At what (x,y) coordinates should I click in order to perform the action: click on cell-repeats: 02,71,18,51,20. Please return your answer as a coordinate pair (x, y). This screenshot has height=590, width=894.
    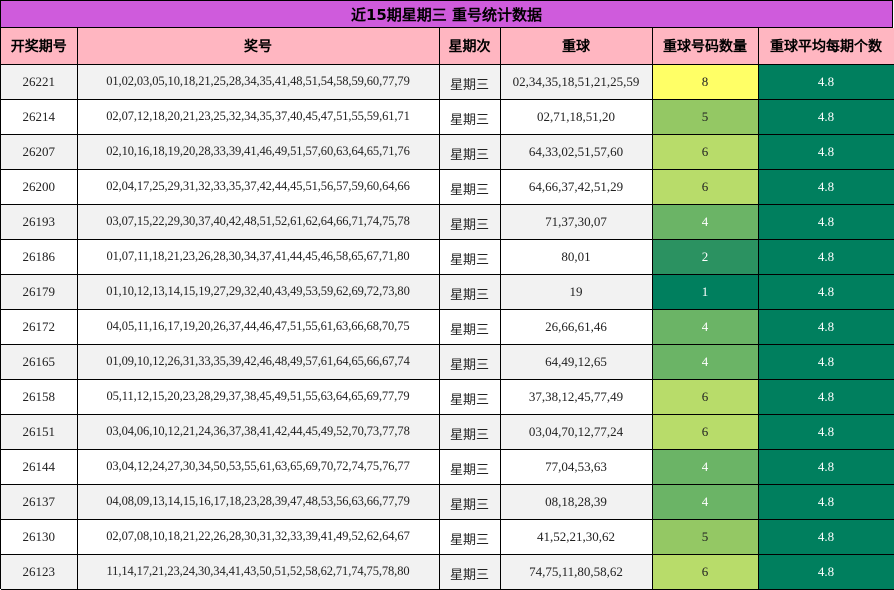
    Looking at the image, I should click on (576, 117).